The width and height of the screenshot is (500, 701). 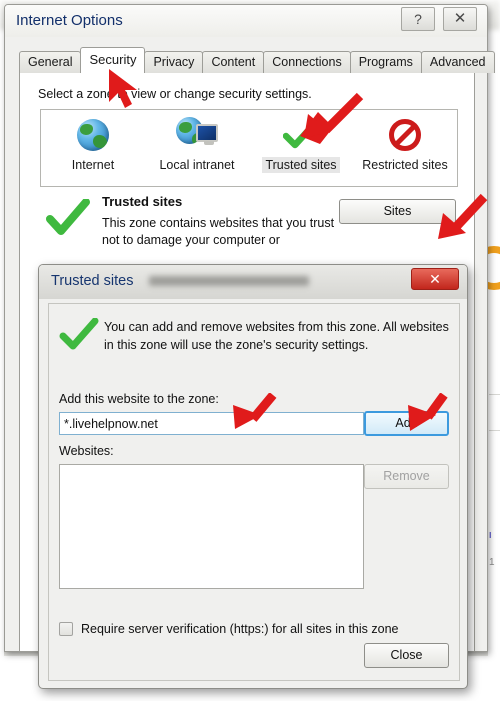 What do you see at coordinates (174, 62) in the screenshot?
I see `tab-privacy: Privacy` at bounding box center [174, 62].